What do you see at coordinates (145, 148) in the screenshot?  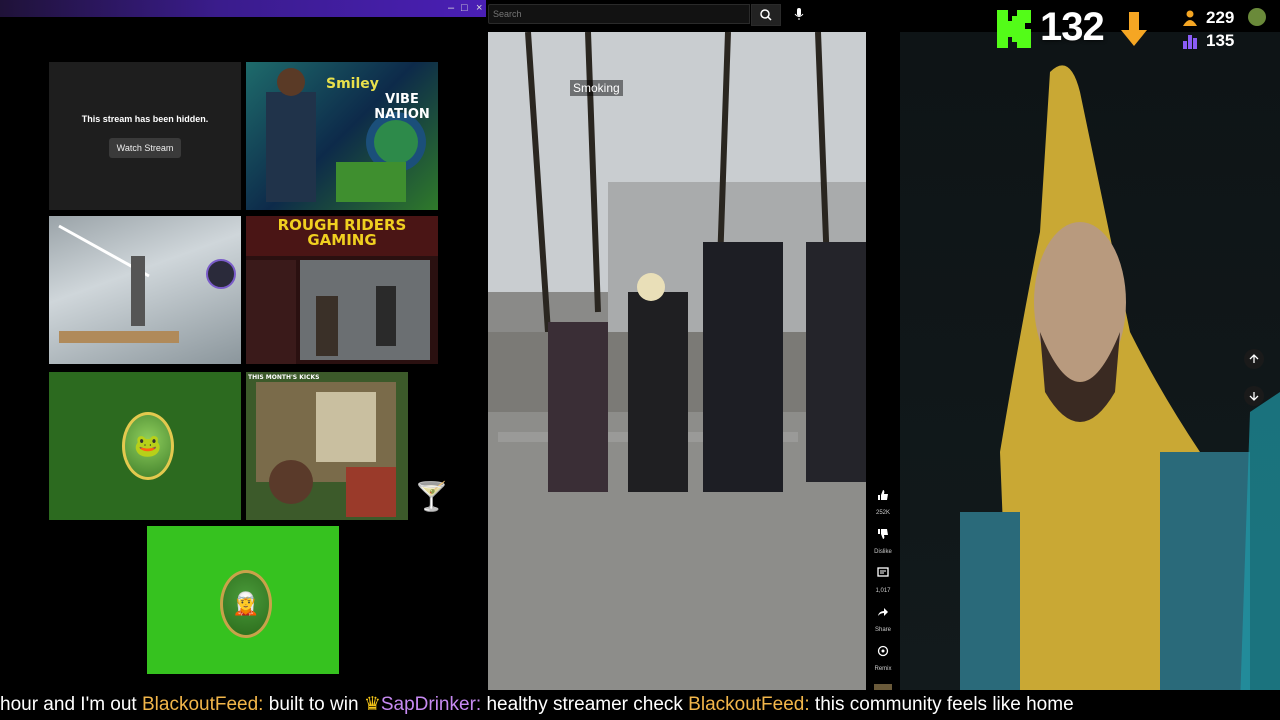 I see `watch-stream-button: Watch Stream` at bounding box center [145, 148].